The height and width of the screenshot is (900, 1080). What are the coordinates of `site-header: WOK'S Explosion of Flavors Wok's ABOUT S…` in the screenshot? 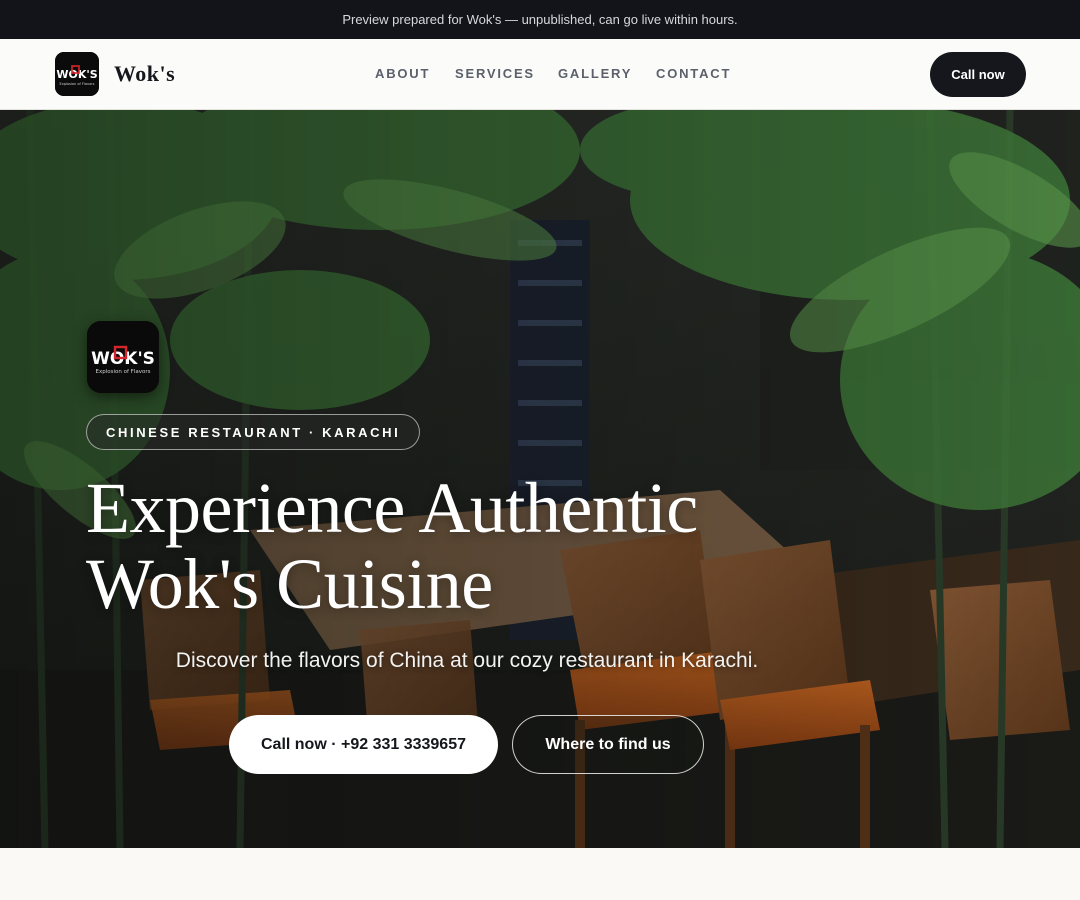 It's located at (540, 74).